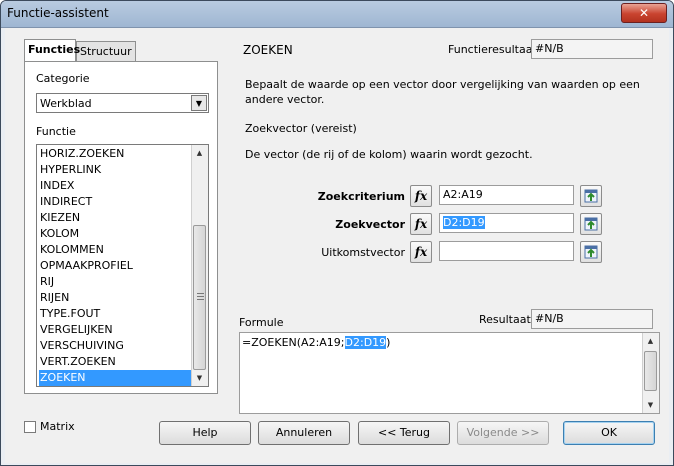 Image resolution: width=674 pixels, height=466 pixels. What do you see at coordinates (592, 319) in the screenshot?
I see `result-value: #N/B` at bounding box center [592, 319].